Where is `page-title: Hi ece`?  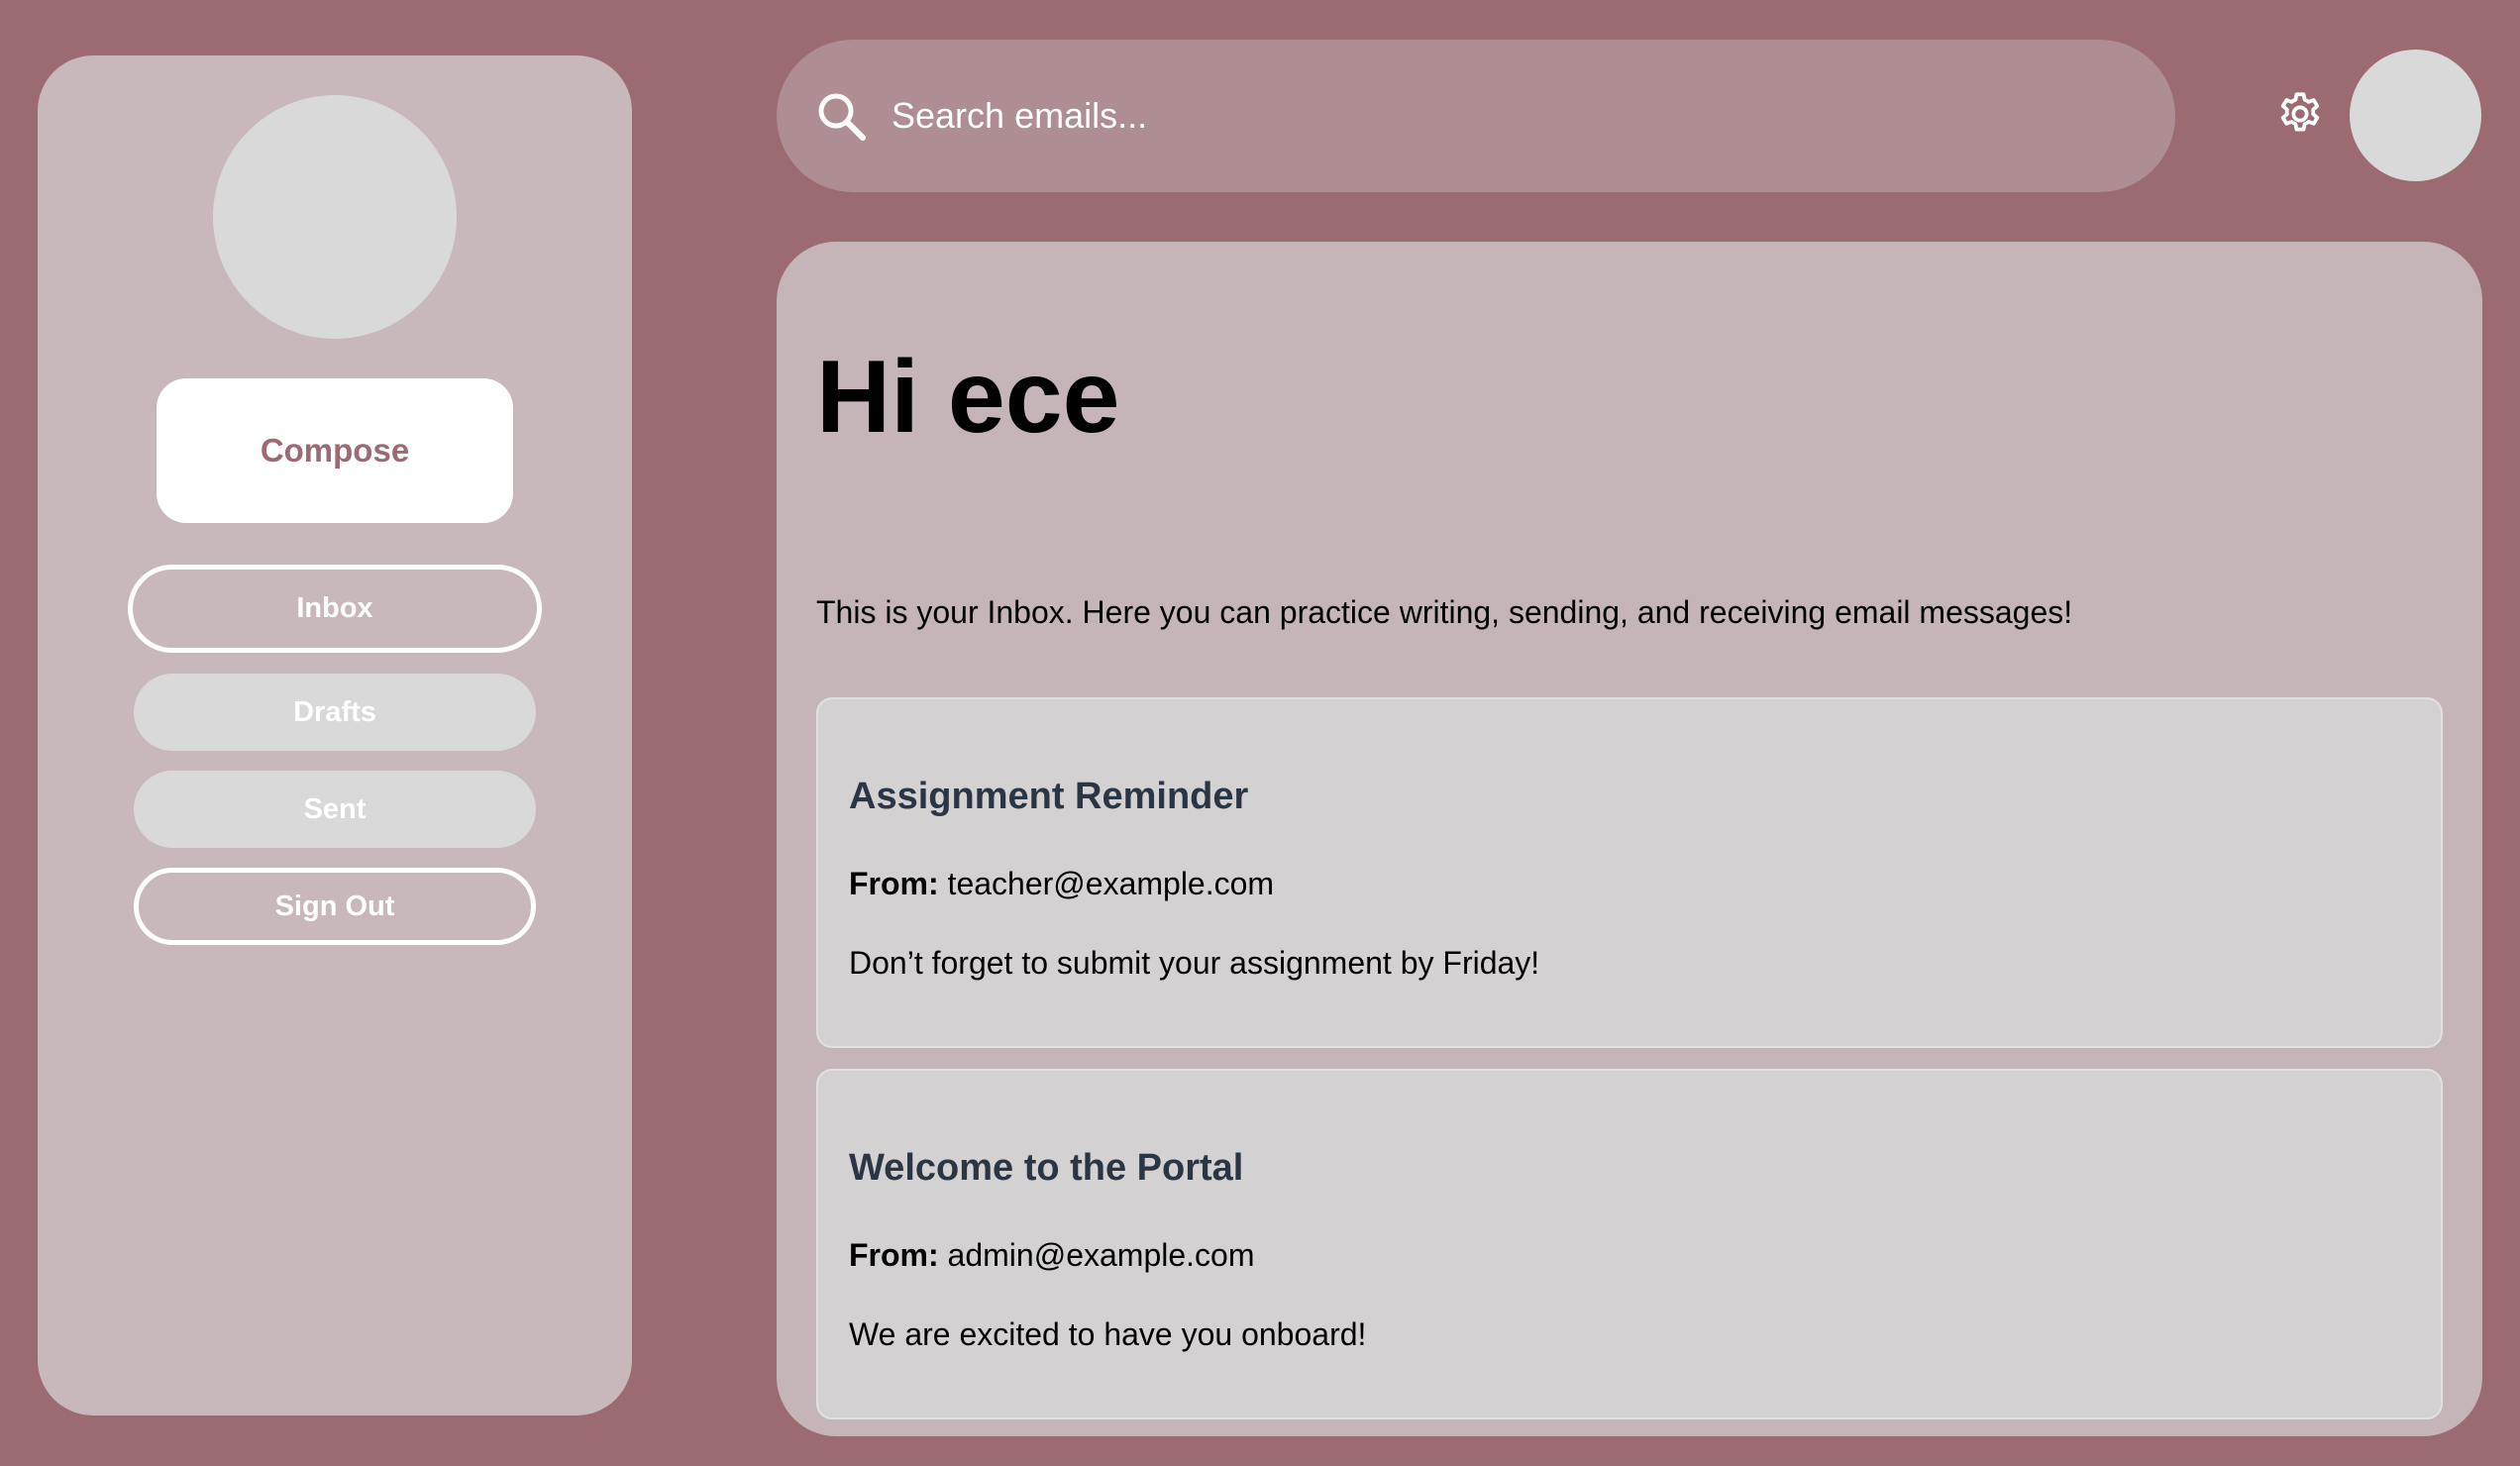 page-title: Hi ece is located at coordinates (968, 397).